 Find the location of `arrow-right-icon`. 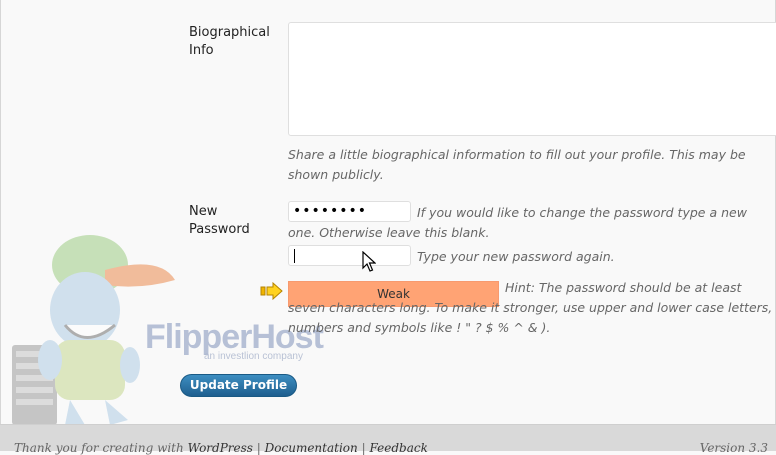

arrow-right-icon is located at coordinates (271, 291).